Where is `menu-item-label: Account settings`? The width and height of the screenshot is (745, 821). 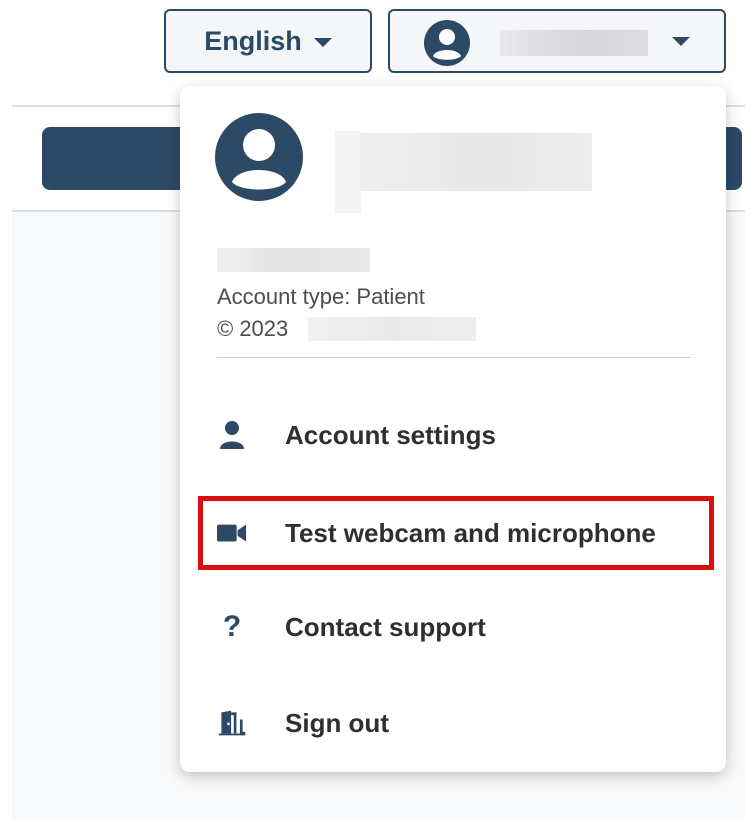 menu-item-label: Account settings is located at coordinates (390, 434).